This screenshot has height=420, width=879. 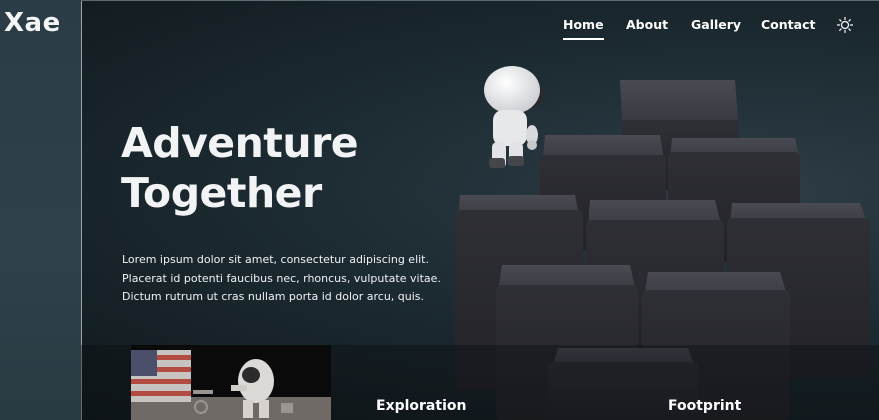 What do you see at coordinates (240, 143) in the screenshot?
I see `hero-title-line-1: Adventure` at bounding box center [240, 143].